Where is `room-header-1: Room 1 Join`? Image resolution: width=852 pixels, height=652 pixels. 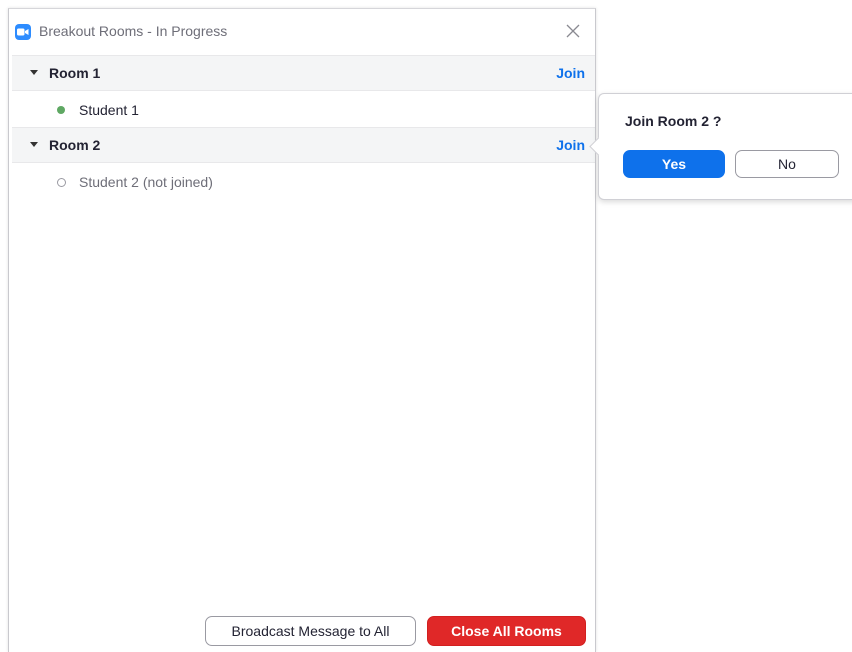 room-header-1: Room 1 Join is located at coordinates (303, 73).